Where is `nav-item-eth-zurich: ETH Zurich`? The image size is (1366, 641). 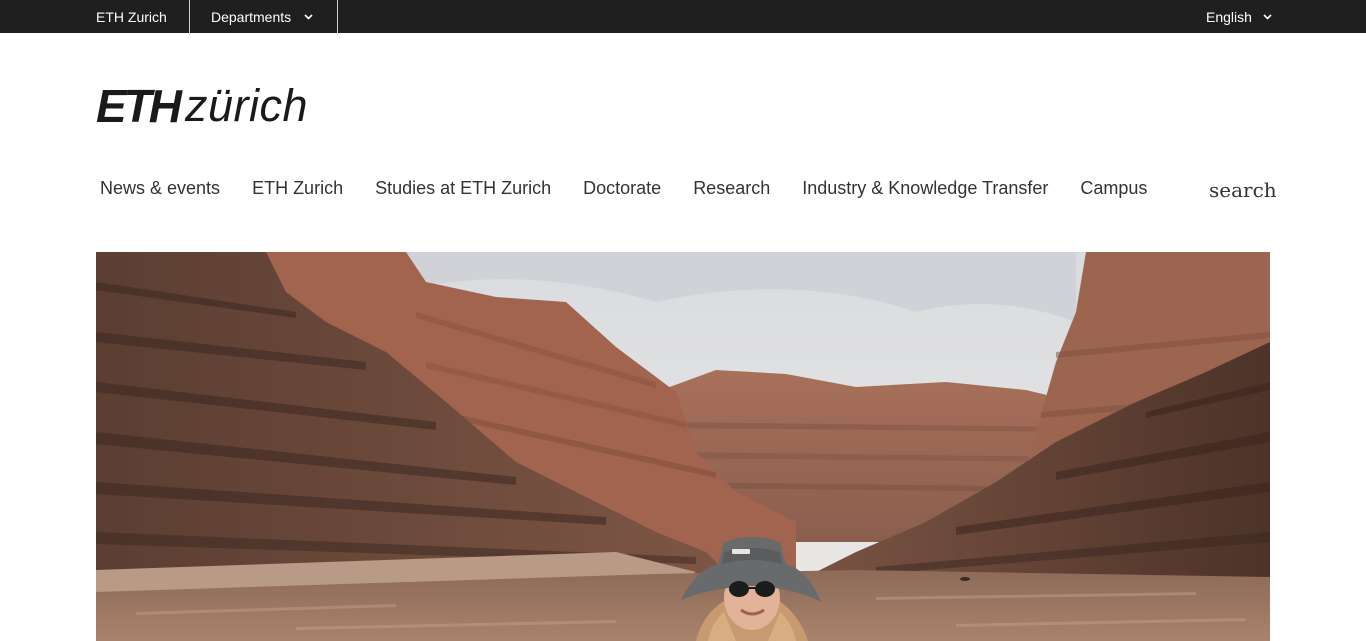 nav-item-eth-zurich: ETH Zurich is located at coordinates (297, 188).